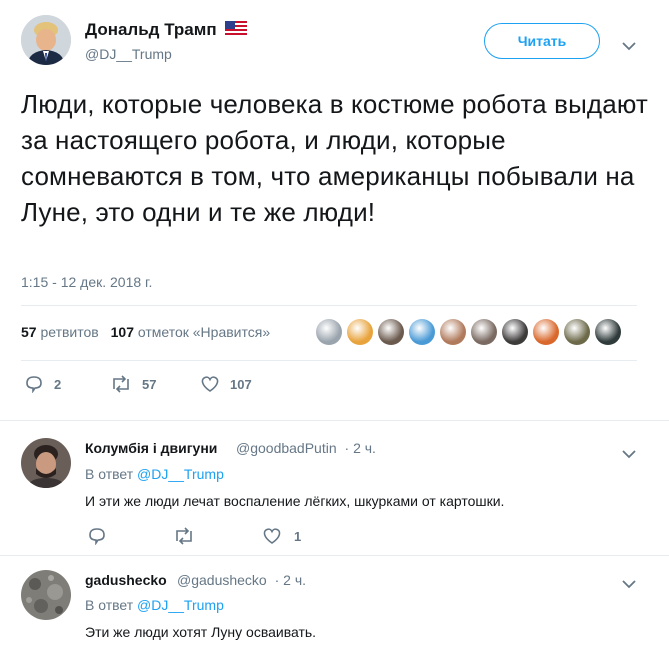 Image resolution: width=669 pixels, height=648 pixels. Describe the element at coordinates (58, 384) in the screenshot. I see `reply-count: 2` at that location.